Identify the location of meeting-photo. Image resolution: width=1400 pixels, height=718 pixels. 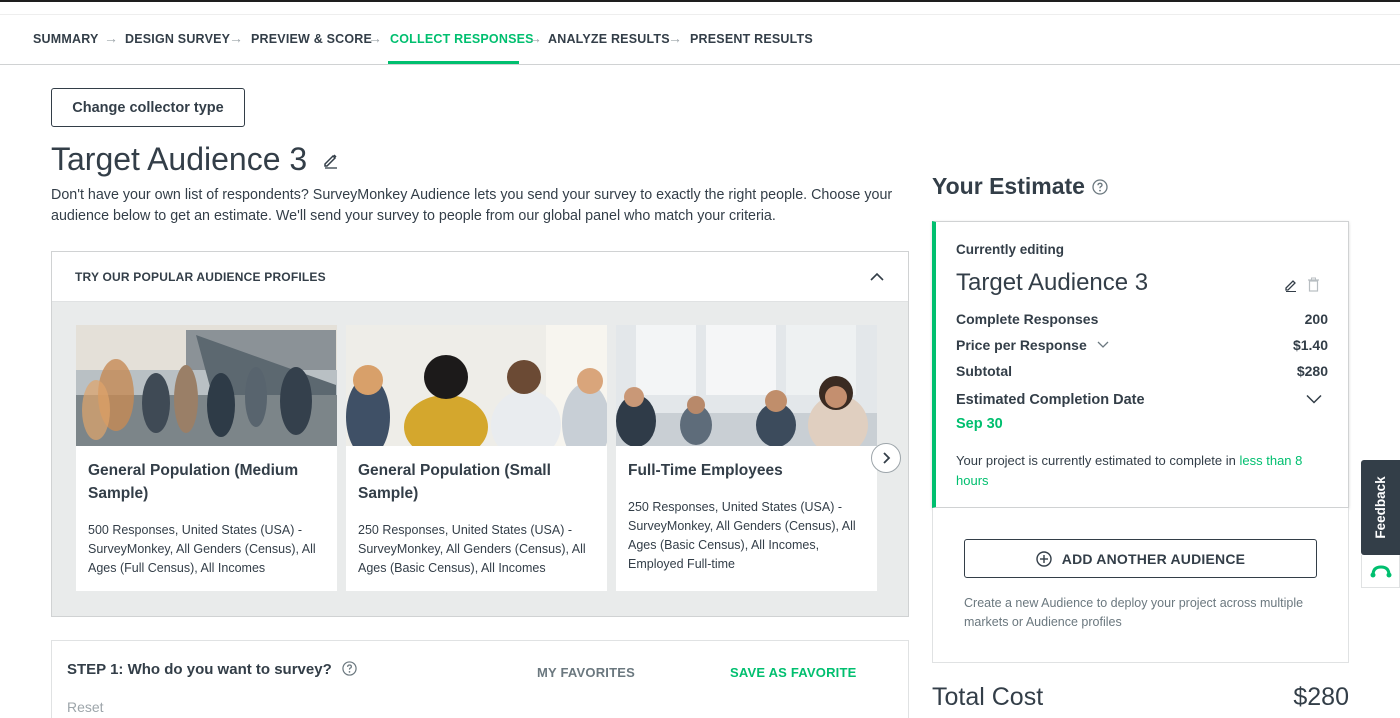
(476, 385).